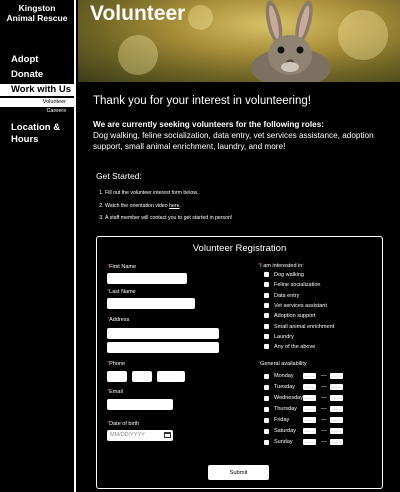  I want to click on day-label: Saturday, so click(285, 431).